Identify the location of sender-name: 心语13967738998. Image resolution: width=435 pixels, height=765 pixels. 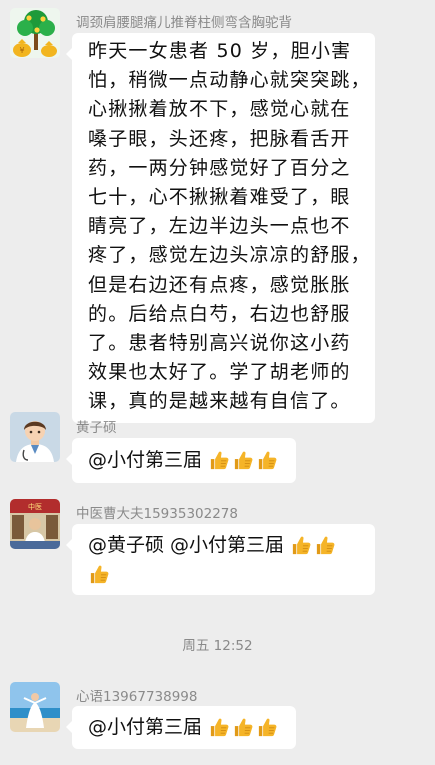
(137, 697).